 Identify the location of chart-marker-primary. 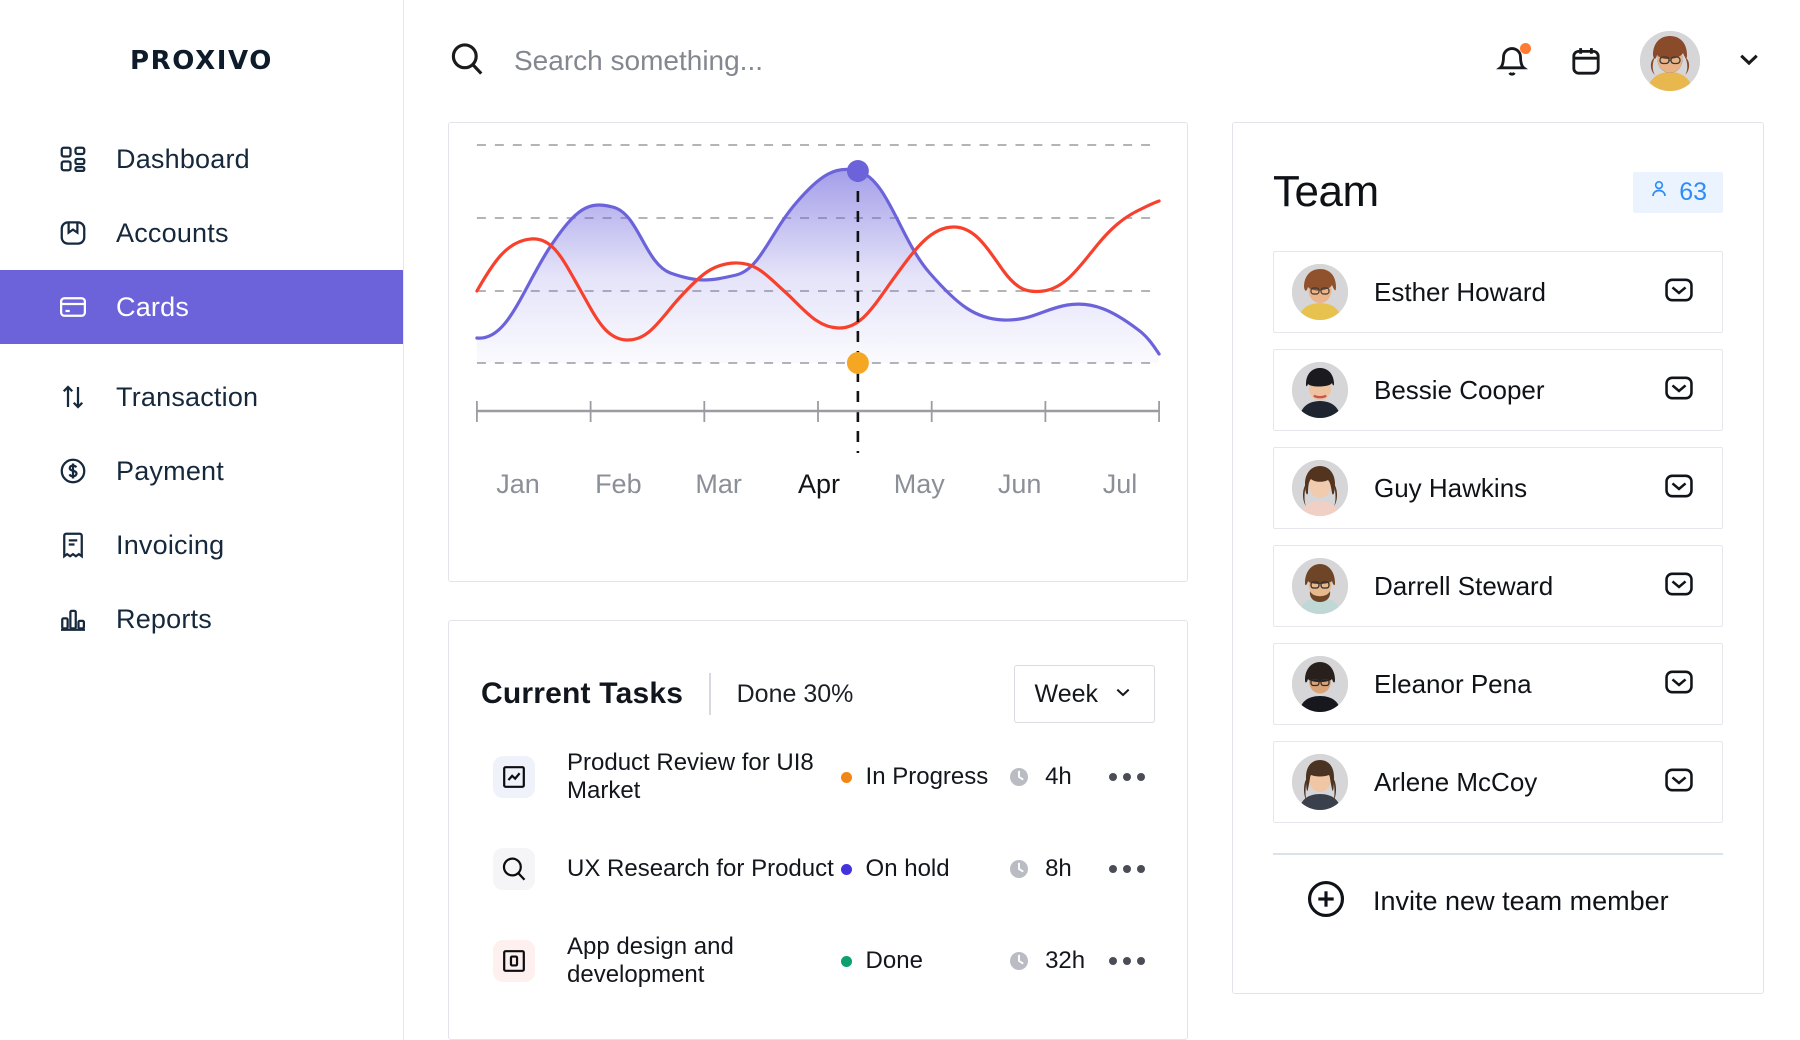
(857, 171).